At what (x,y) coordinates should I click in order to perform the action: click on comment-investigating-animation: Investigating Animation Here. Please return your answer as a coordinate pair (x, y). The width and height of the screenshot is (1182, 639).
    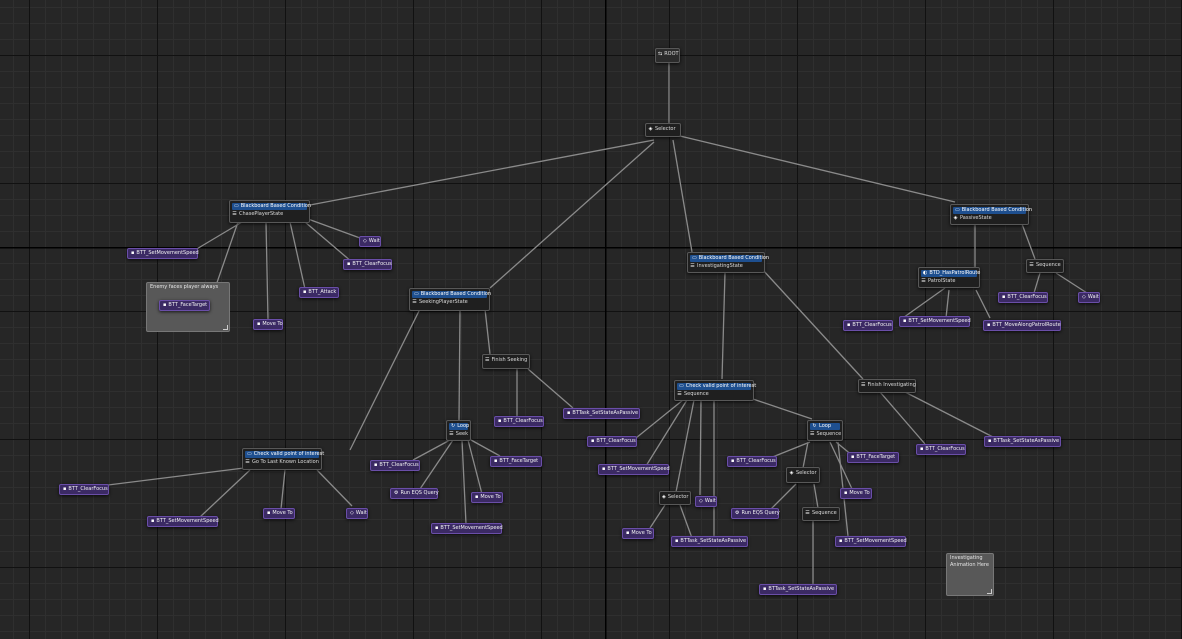
    Looking at the image, I should click on (970, 574).